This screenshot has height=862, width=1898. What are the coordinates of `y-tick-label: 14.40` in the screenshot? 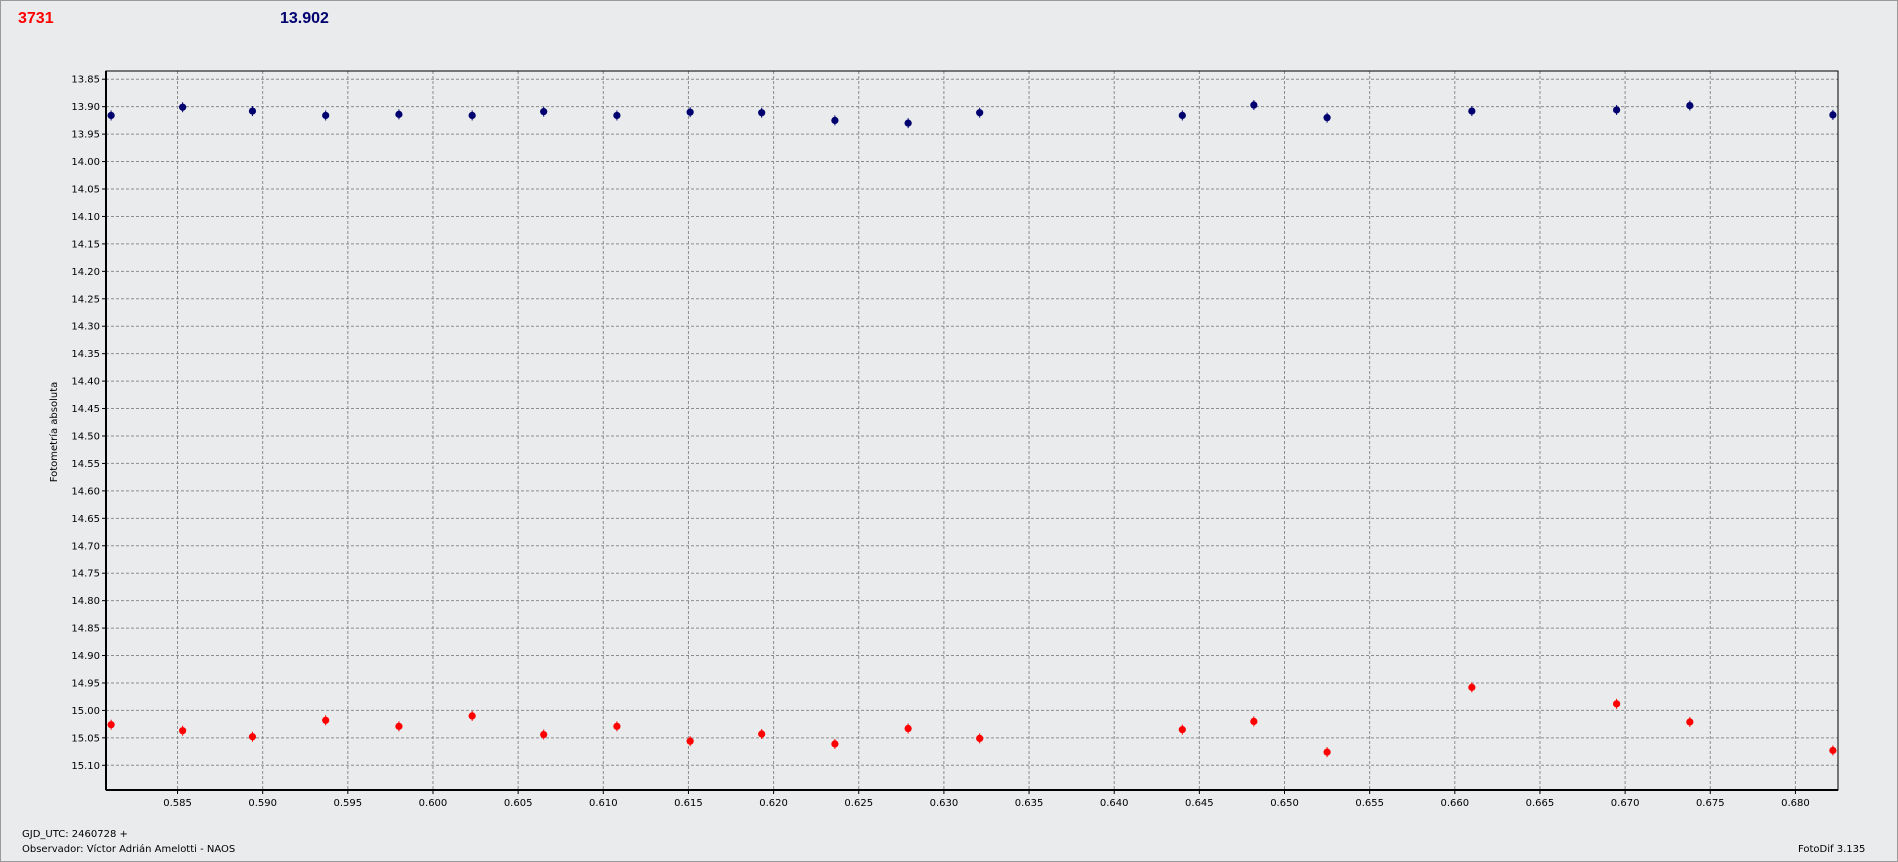 It's located at (85, 382).